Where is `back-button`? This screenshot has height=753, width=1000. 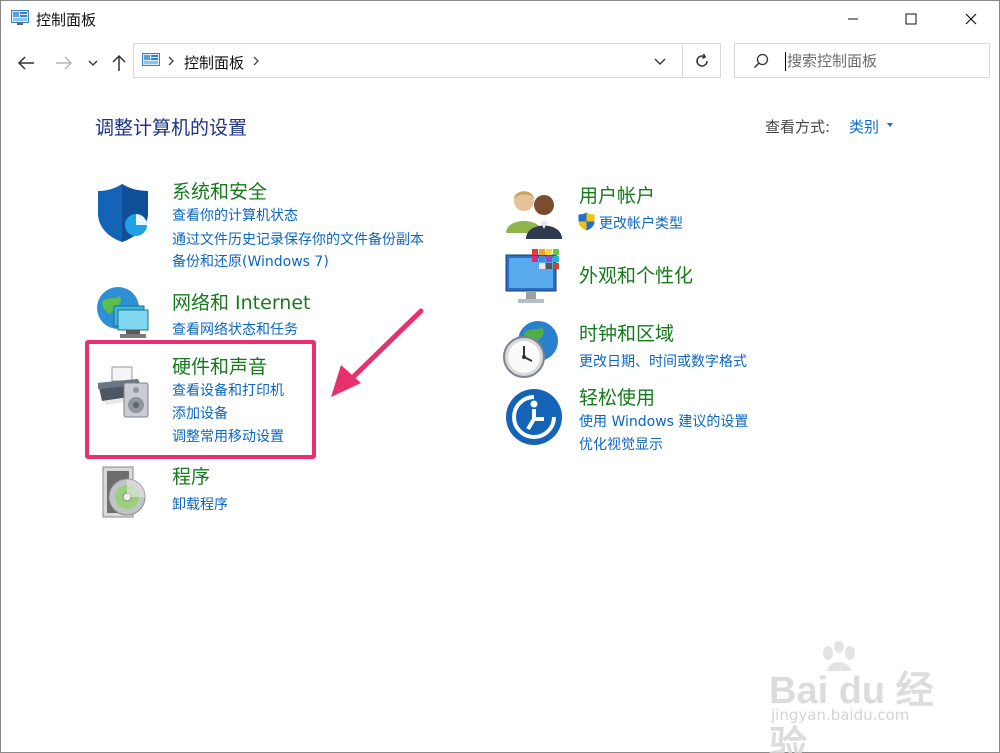 back-button is located at coordinates (26, 63).